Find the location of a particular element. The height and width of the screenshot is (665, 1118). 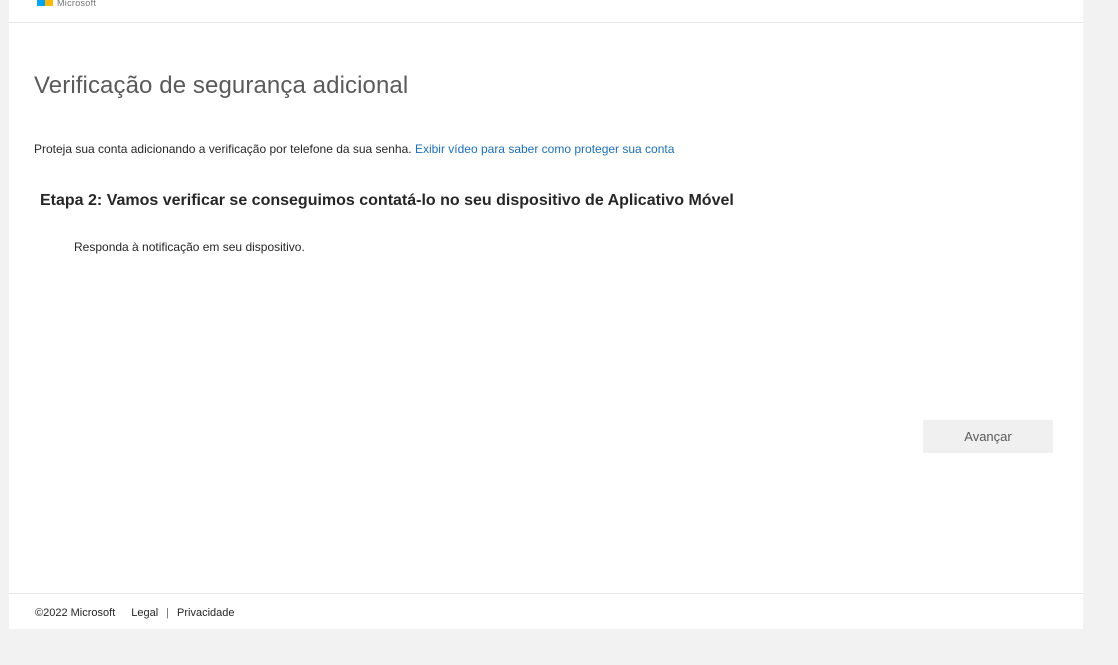

privacy-link: Privacidade is located at coordinates (205, 613).